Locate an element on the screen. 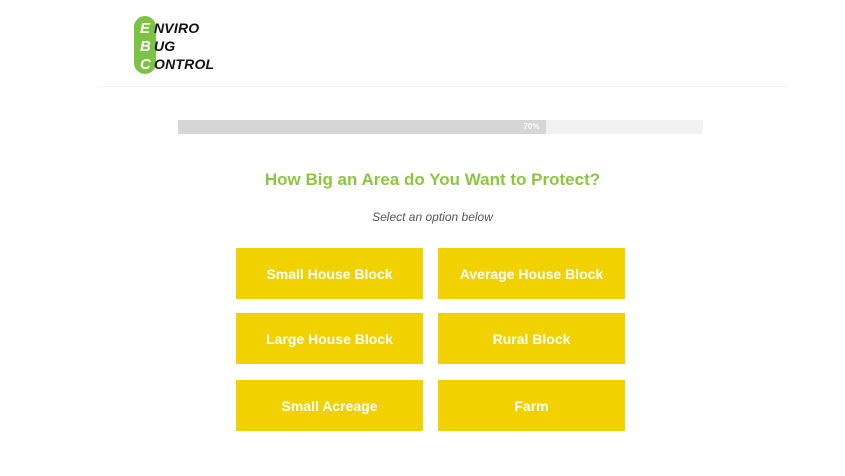 Image resolution: width=845 pixels, height=476 pixels. option-small-house-block-button: Small House Block is located at coordinates (329, 273).